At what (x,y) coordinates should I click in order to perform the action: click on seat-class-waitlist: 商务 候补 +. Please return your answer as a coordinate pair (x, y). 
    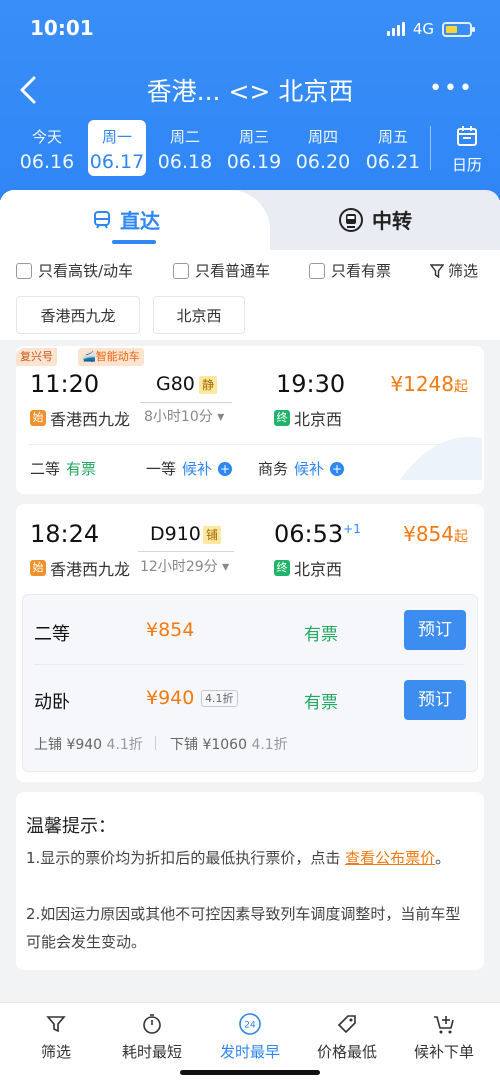
    Looking at the image, I should click on (301, 468).